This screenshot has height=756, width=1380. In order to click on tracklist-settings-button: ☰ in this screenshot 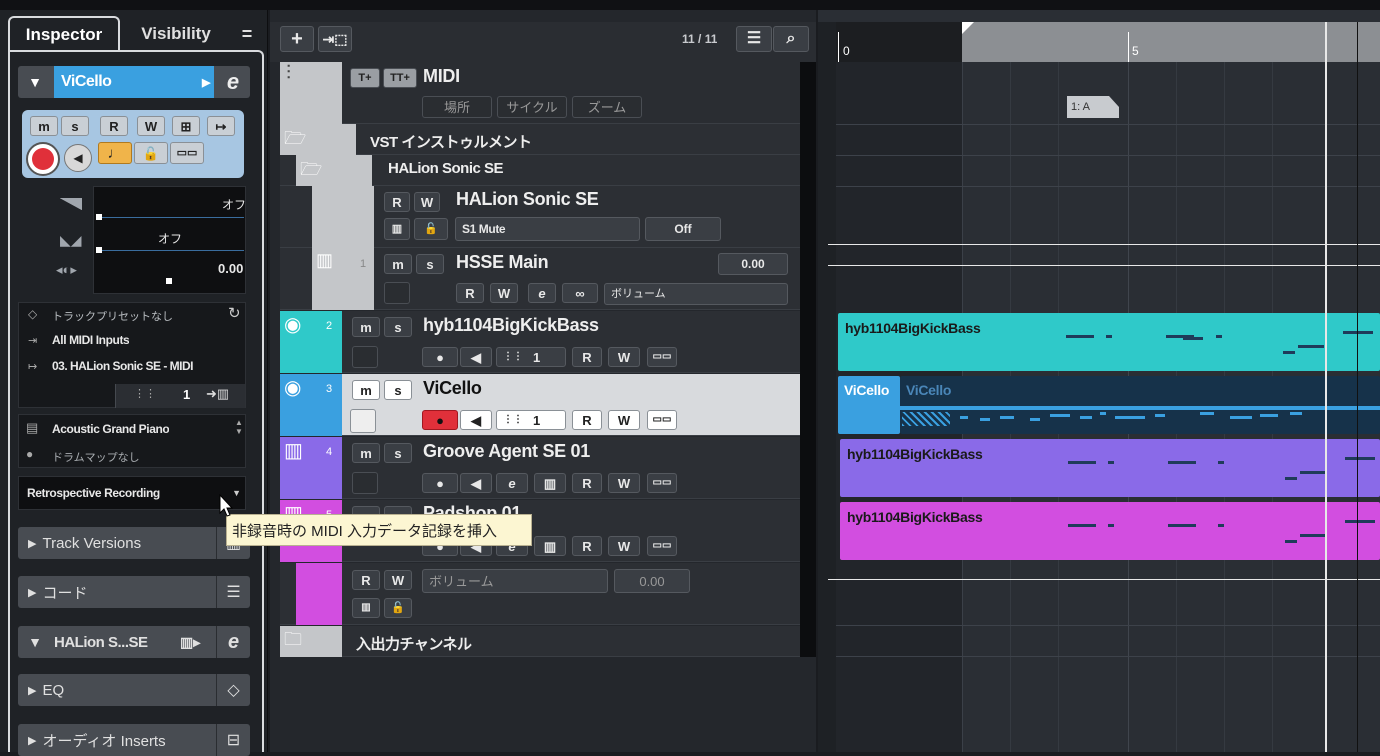, I will do `click(754, 39)`.